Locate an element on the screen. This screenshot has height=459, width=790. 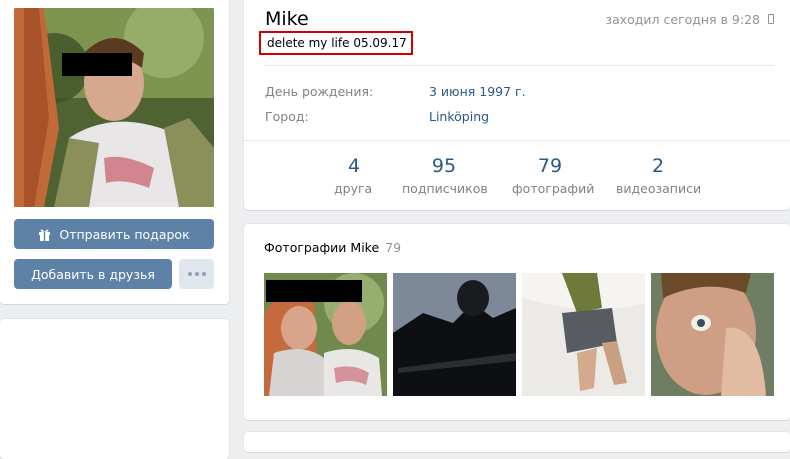
profile-name: Mike is located at coordinates (287, 19).